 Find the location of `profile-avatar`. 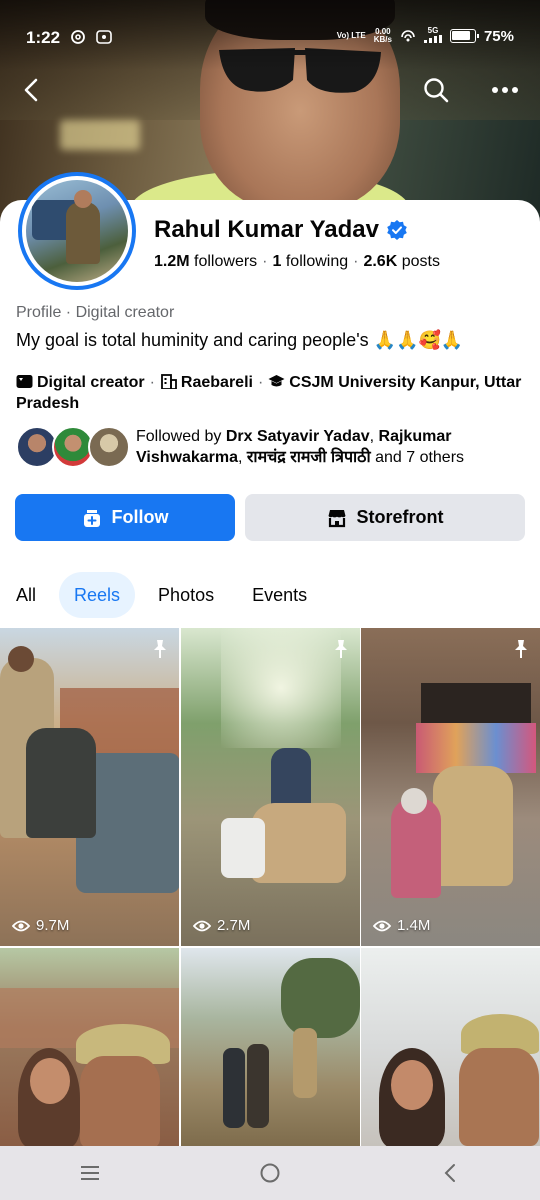

profile-avatar is located at coordinates (77, 231).